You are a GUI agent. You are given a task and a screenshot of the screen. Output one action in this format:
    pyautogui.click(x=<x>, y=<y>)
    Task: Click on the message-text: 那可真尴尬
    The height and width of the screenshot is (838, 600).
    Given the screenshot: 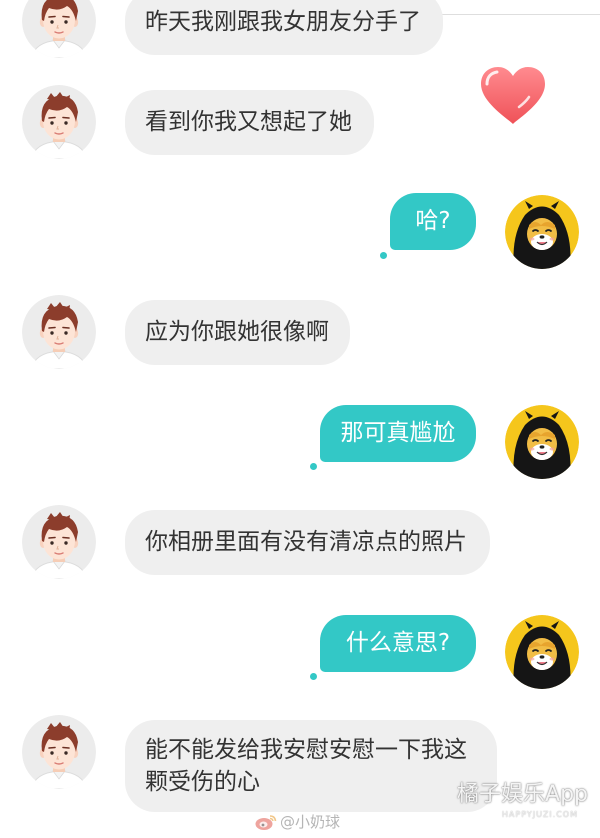 What is the action you would take?
    pyautogui.click(x=398, y=433)
    